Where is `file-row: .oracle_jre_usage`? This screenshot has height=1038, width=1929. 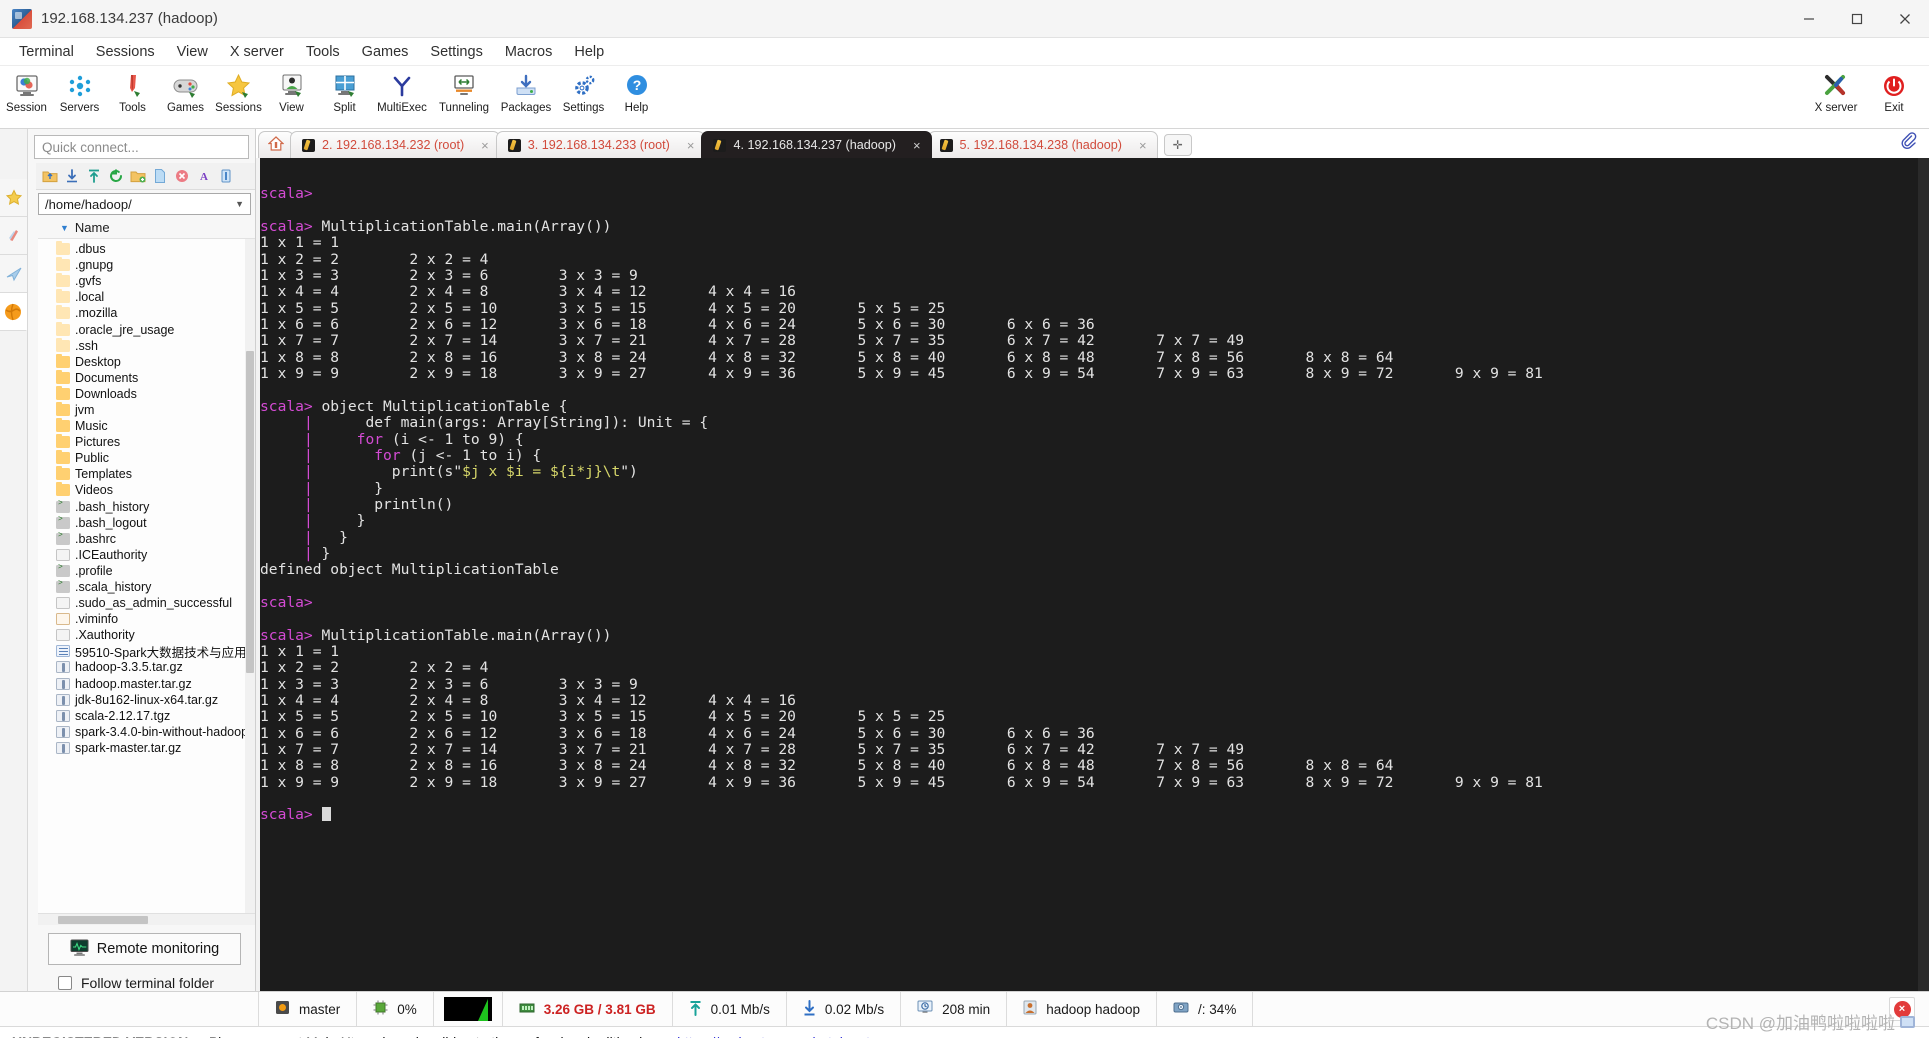
file-row: .oracle_jre_usage is located at coordinates (146, 329).